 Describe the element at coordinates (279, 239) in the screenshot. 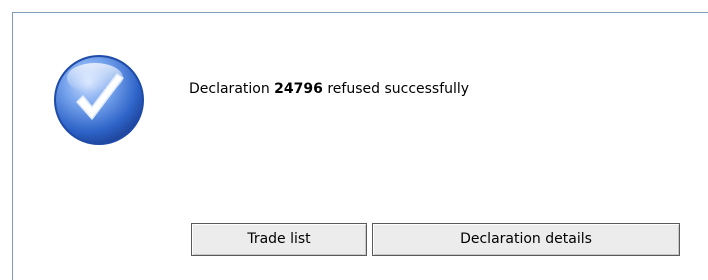

I see `trade-list-button: Trade list` at that location.